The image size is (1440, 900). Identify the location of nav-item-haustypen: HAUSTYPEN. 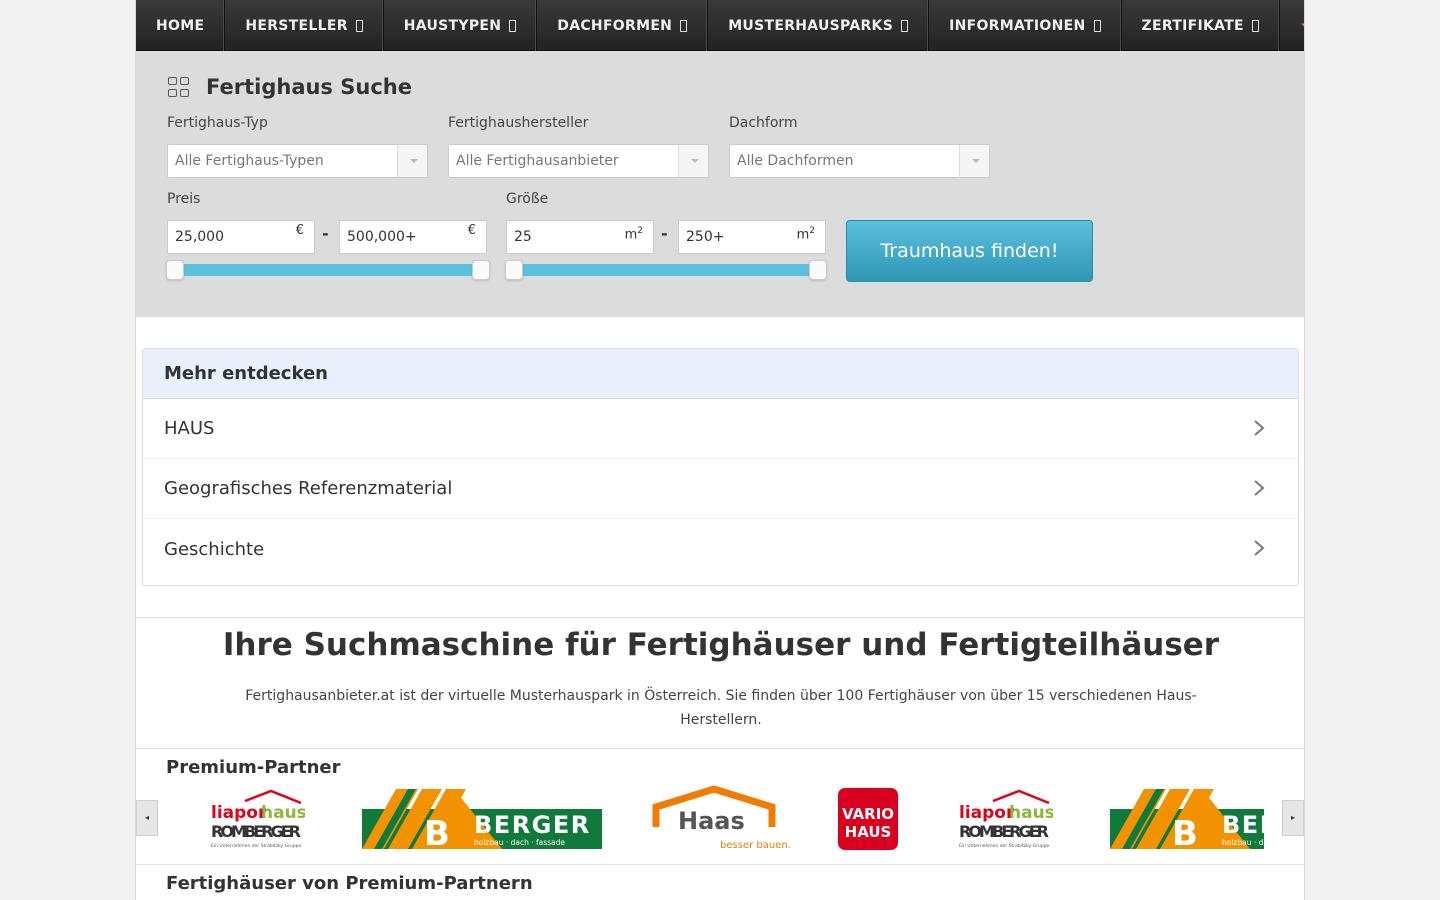
(461, 25).